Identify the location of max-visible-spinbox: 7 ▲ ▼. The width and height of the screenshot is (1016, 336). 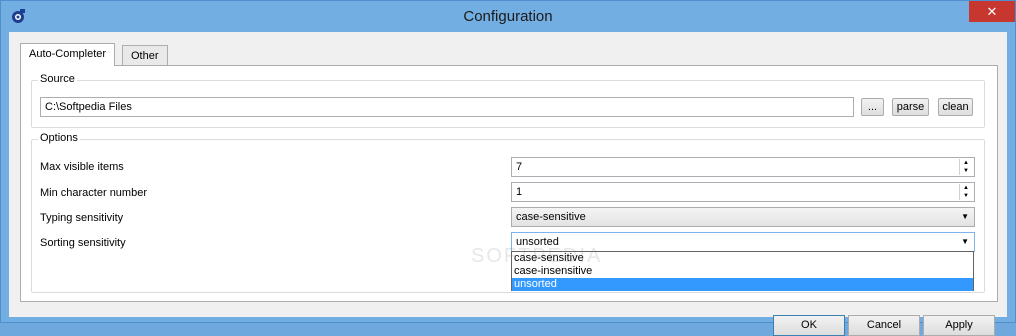
(743, 167).